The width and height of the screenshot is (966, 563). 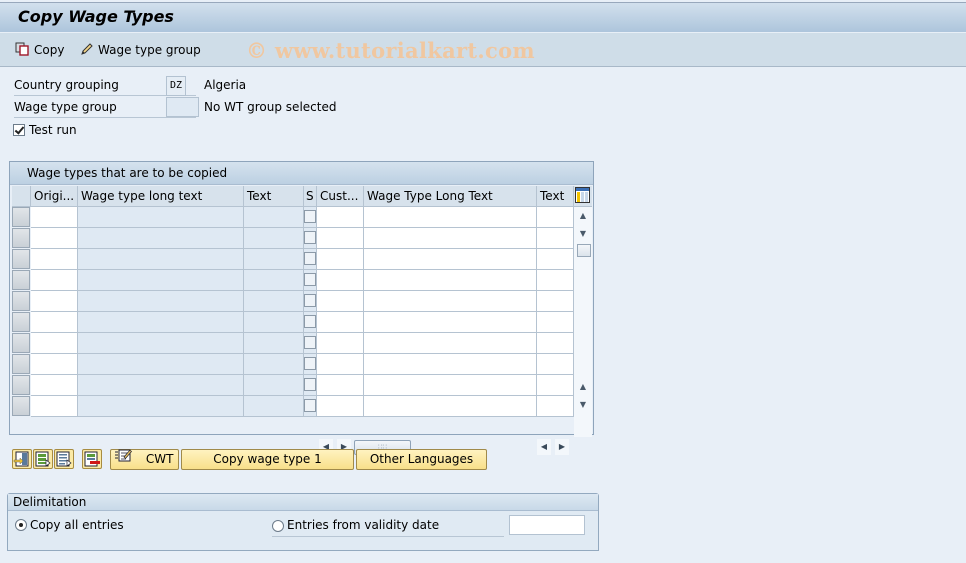 What do you see at coordinates (21, 525) in the screenshot?
I see `copy-all-entries-radio` at bounding box center [21, 525].